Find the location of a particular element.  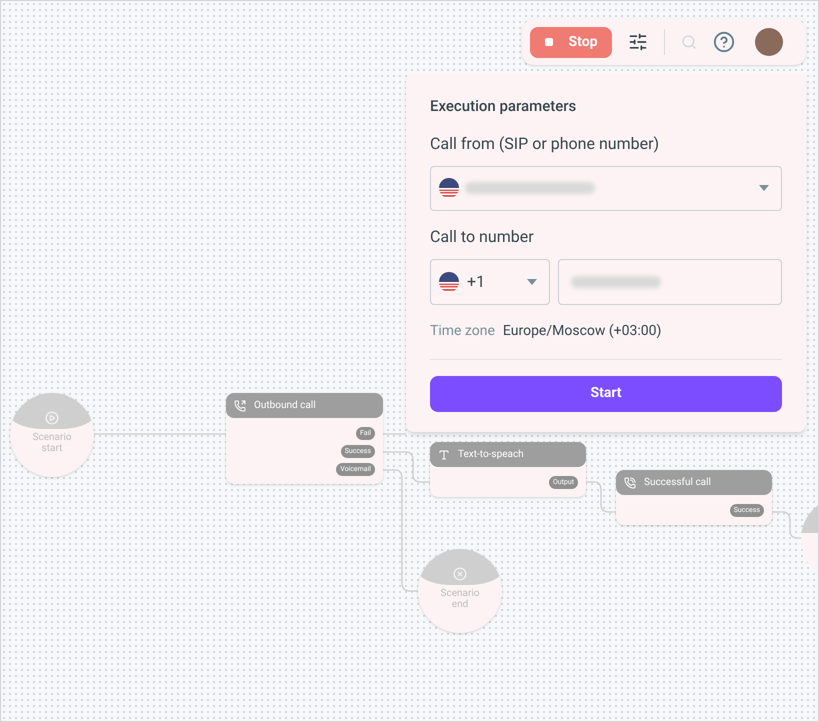

node-title: Text-to-speach is located at coordinates (491, 455).